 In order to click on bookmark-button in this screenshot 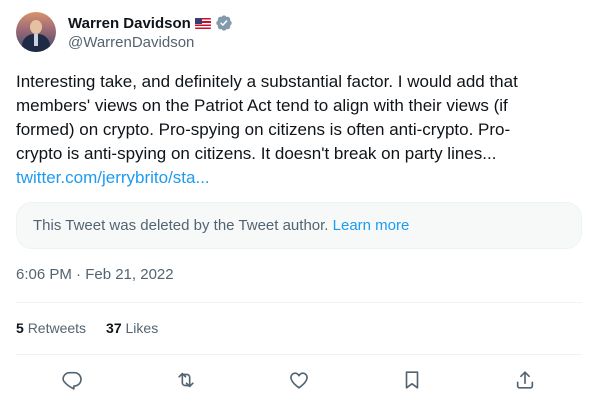, I will do `click(412, 380)`.